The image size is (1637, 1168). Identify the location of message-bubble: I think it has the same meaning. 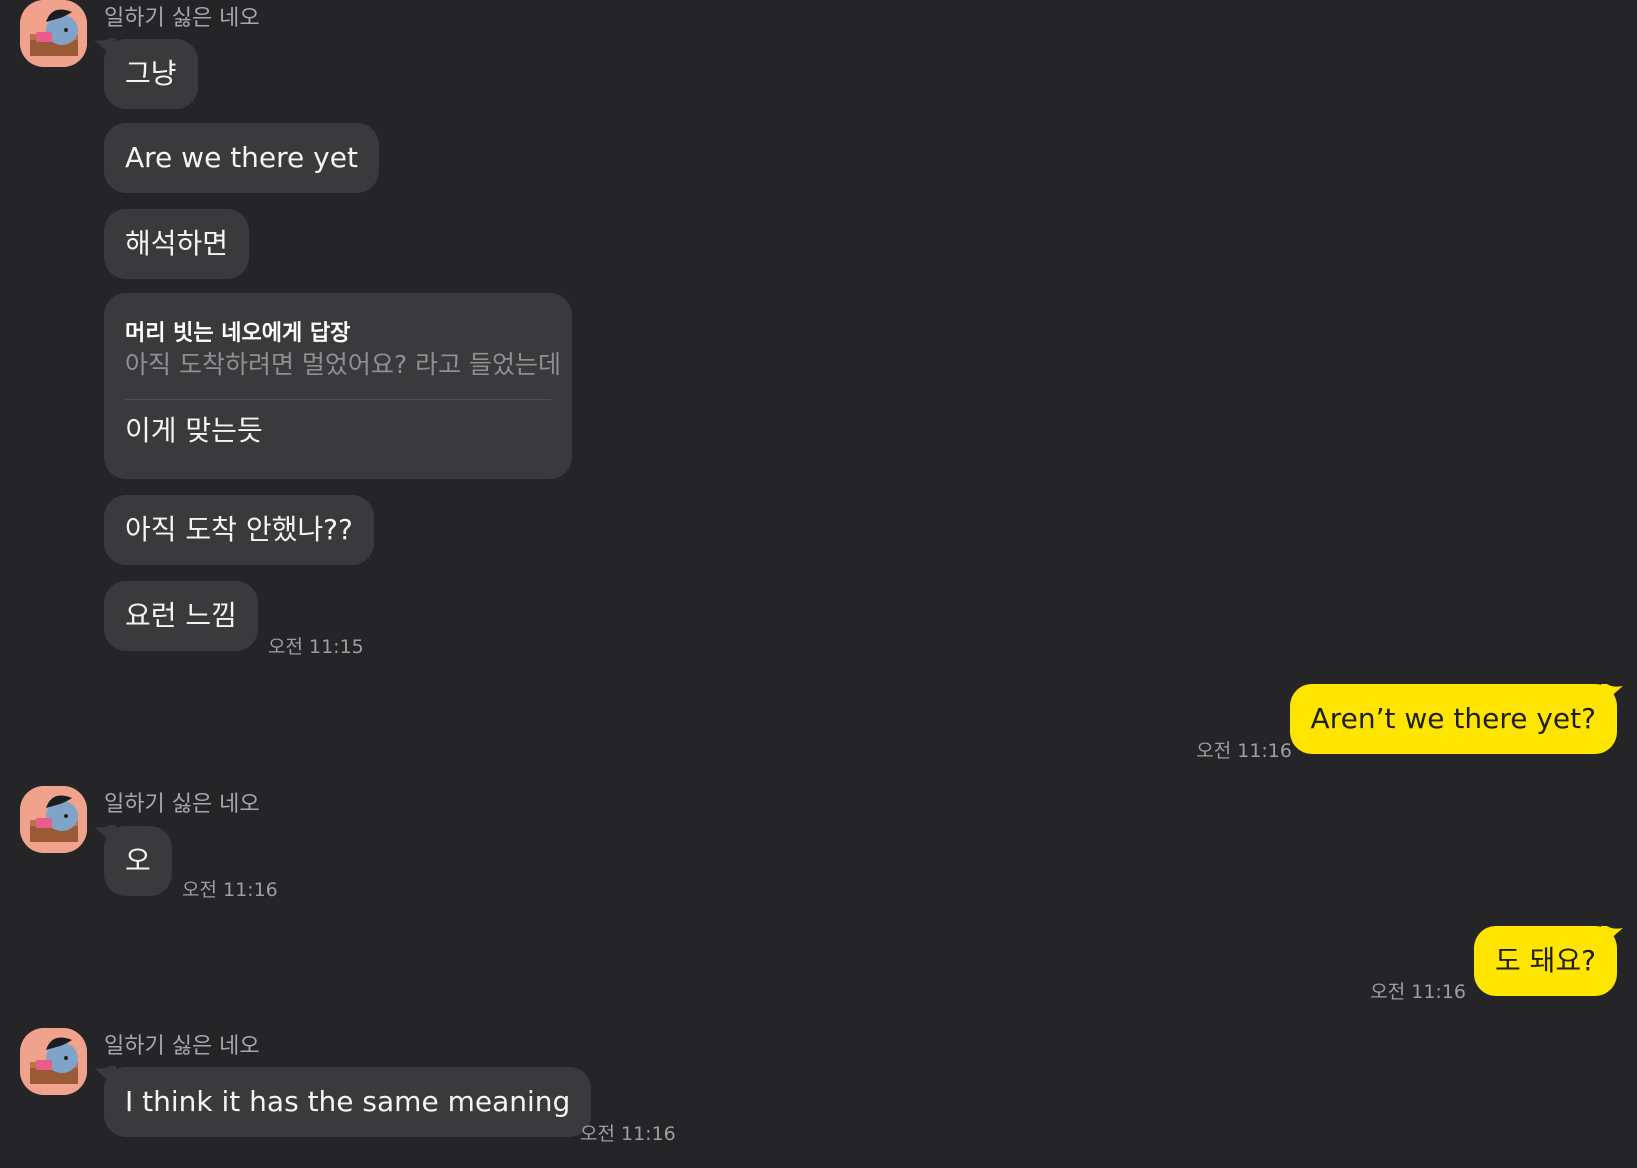
(348, 1102).